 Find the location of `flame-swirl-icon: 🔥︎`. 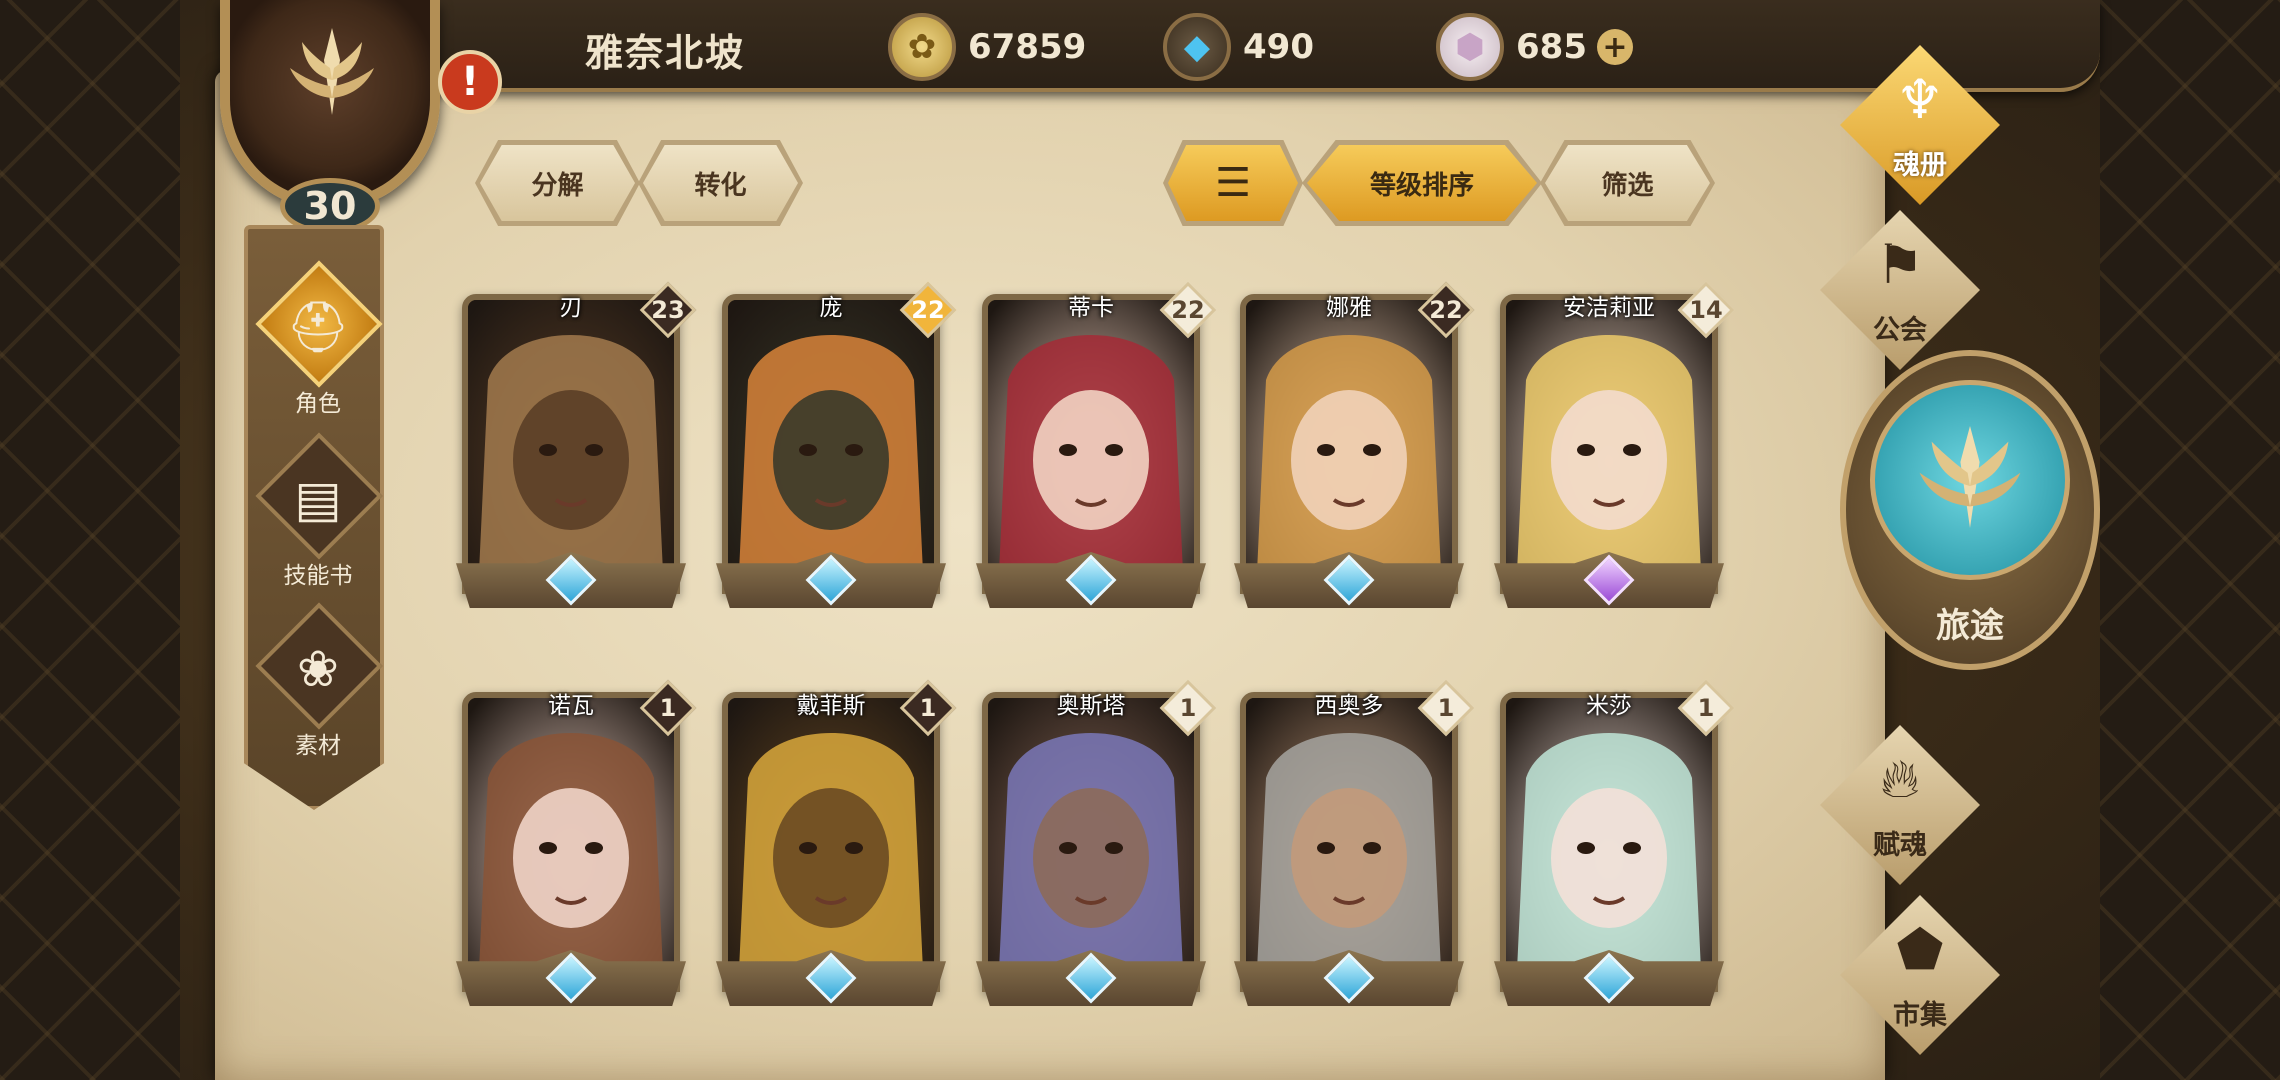

flame-swirl-icon: 🔥︎ is located at coordinates (1900, 778).